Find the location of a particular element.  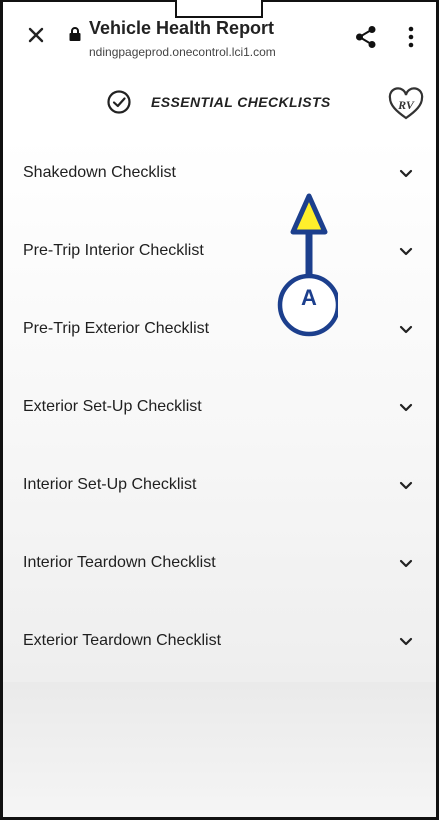

device-notch is located at coordinates (219, 9).